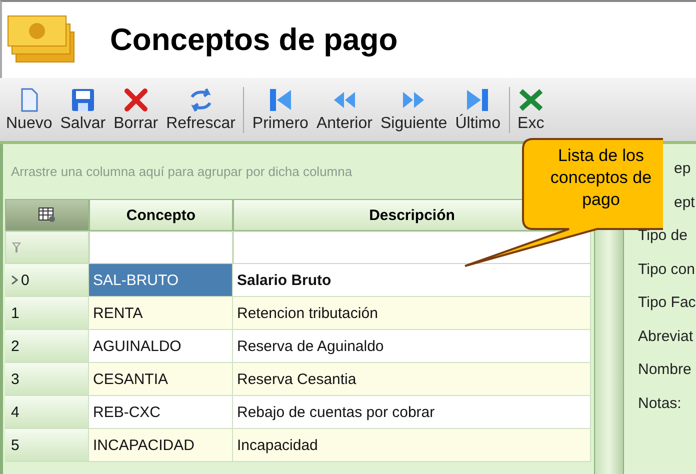 The height and width of the screenshot is (474, 696). Describe the element at coordinates (47, 313) in the screenshot. I see `row-indicator: 1` at that location.